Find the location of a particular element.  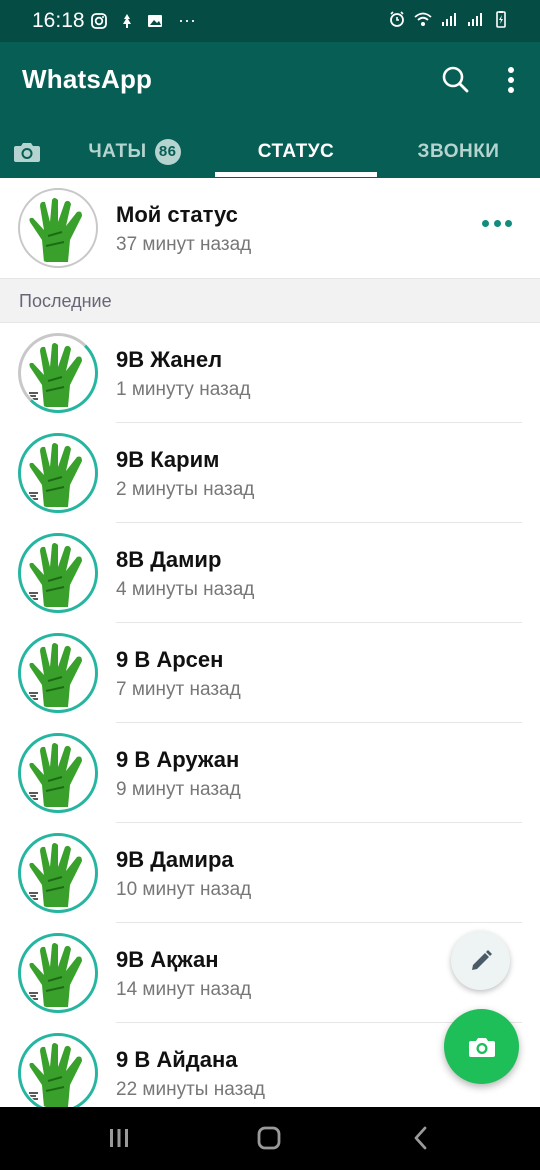

search-icon is located at coordinates (456, 80).